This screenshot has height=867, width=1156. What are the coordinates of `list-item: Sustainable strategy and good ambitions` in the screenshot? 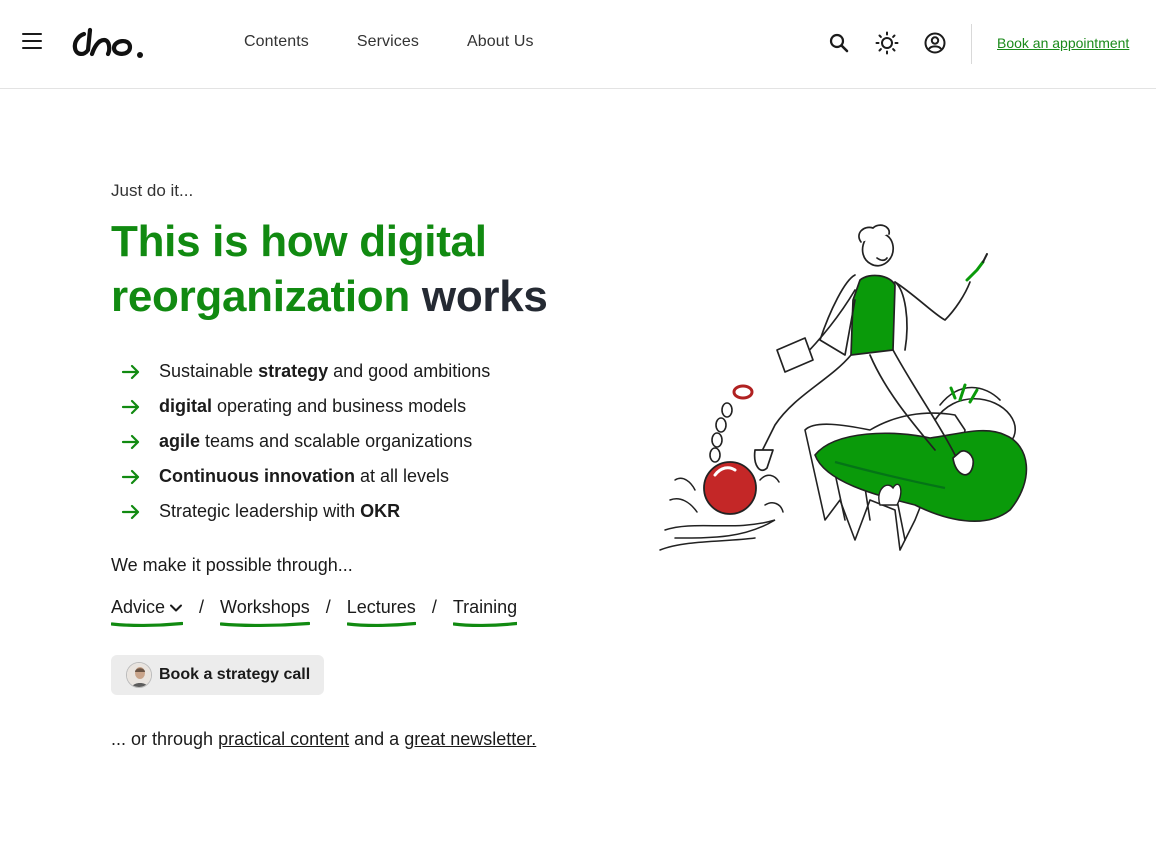 It's located at (305, 371).